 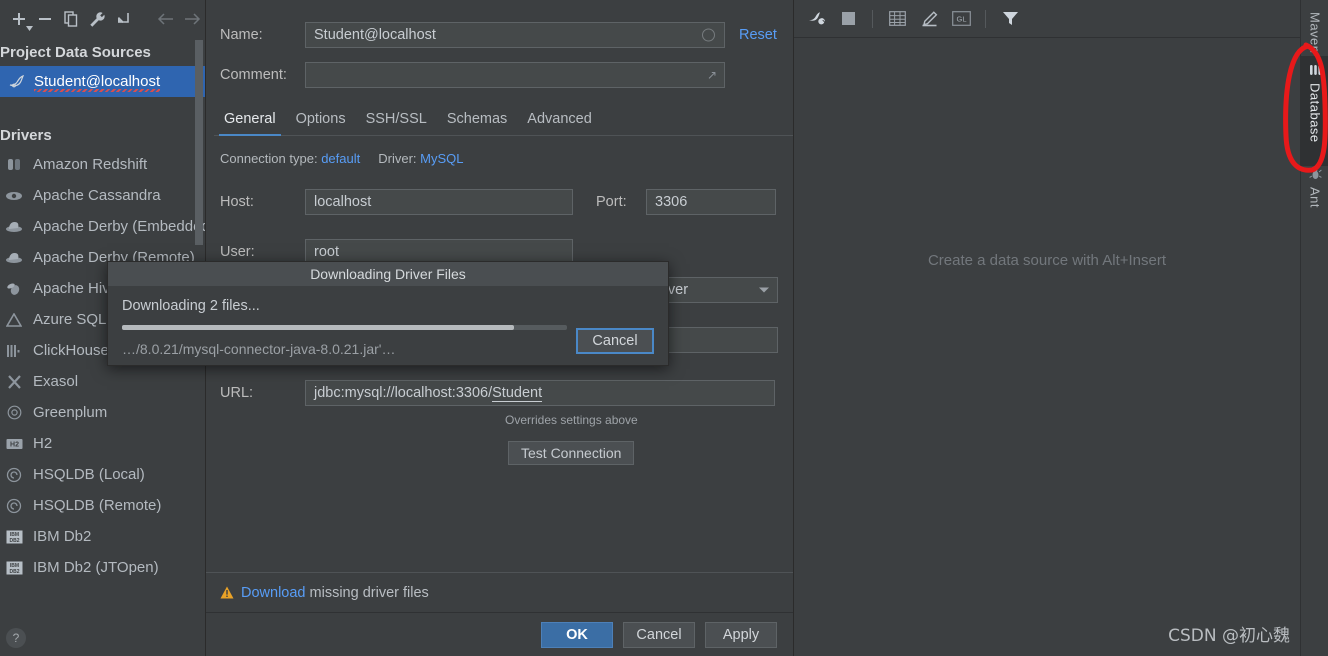 I want to click on funnel-icon, so click(x=1010, y=19).